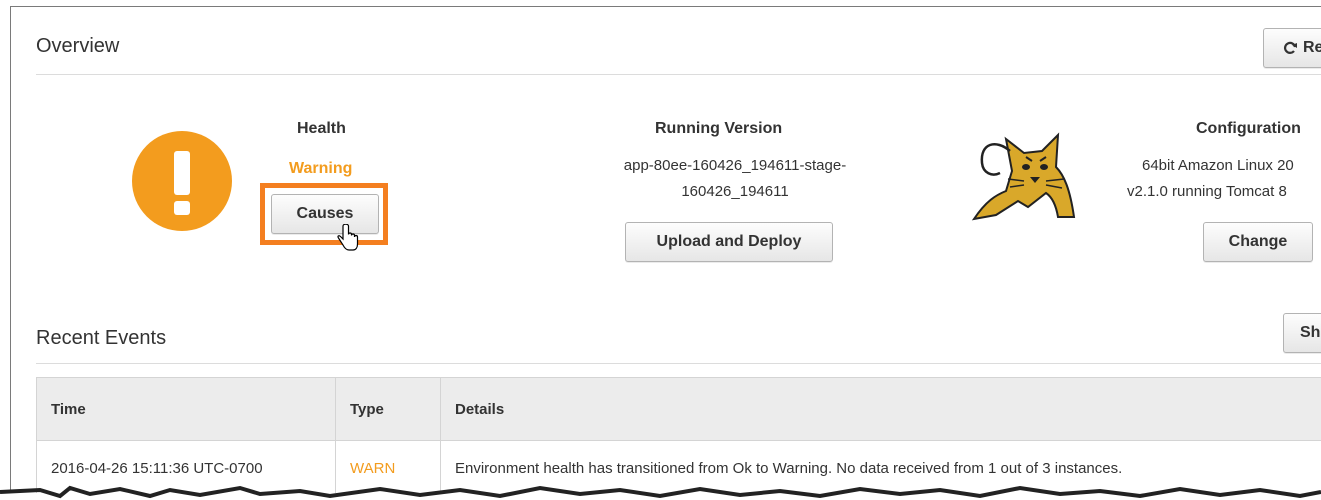 This screenshot has height=500, width=1321. Describe the element at coordinates (719, 128) in the screenshot. I see `running-version-heading: Running Version` at that location.